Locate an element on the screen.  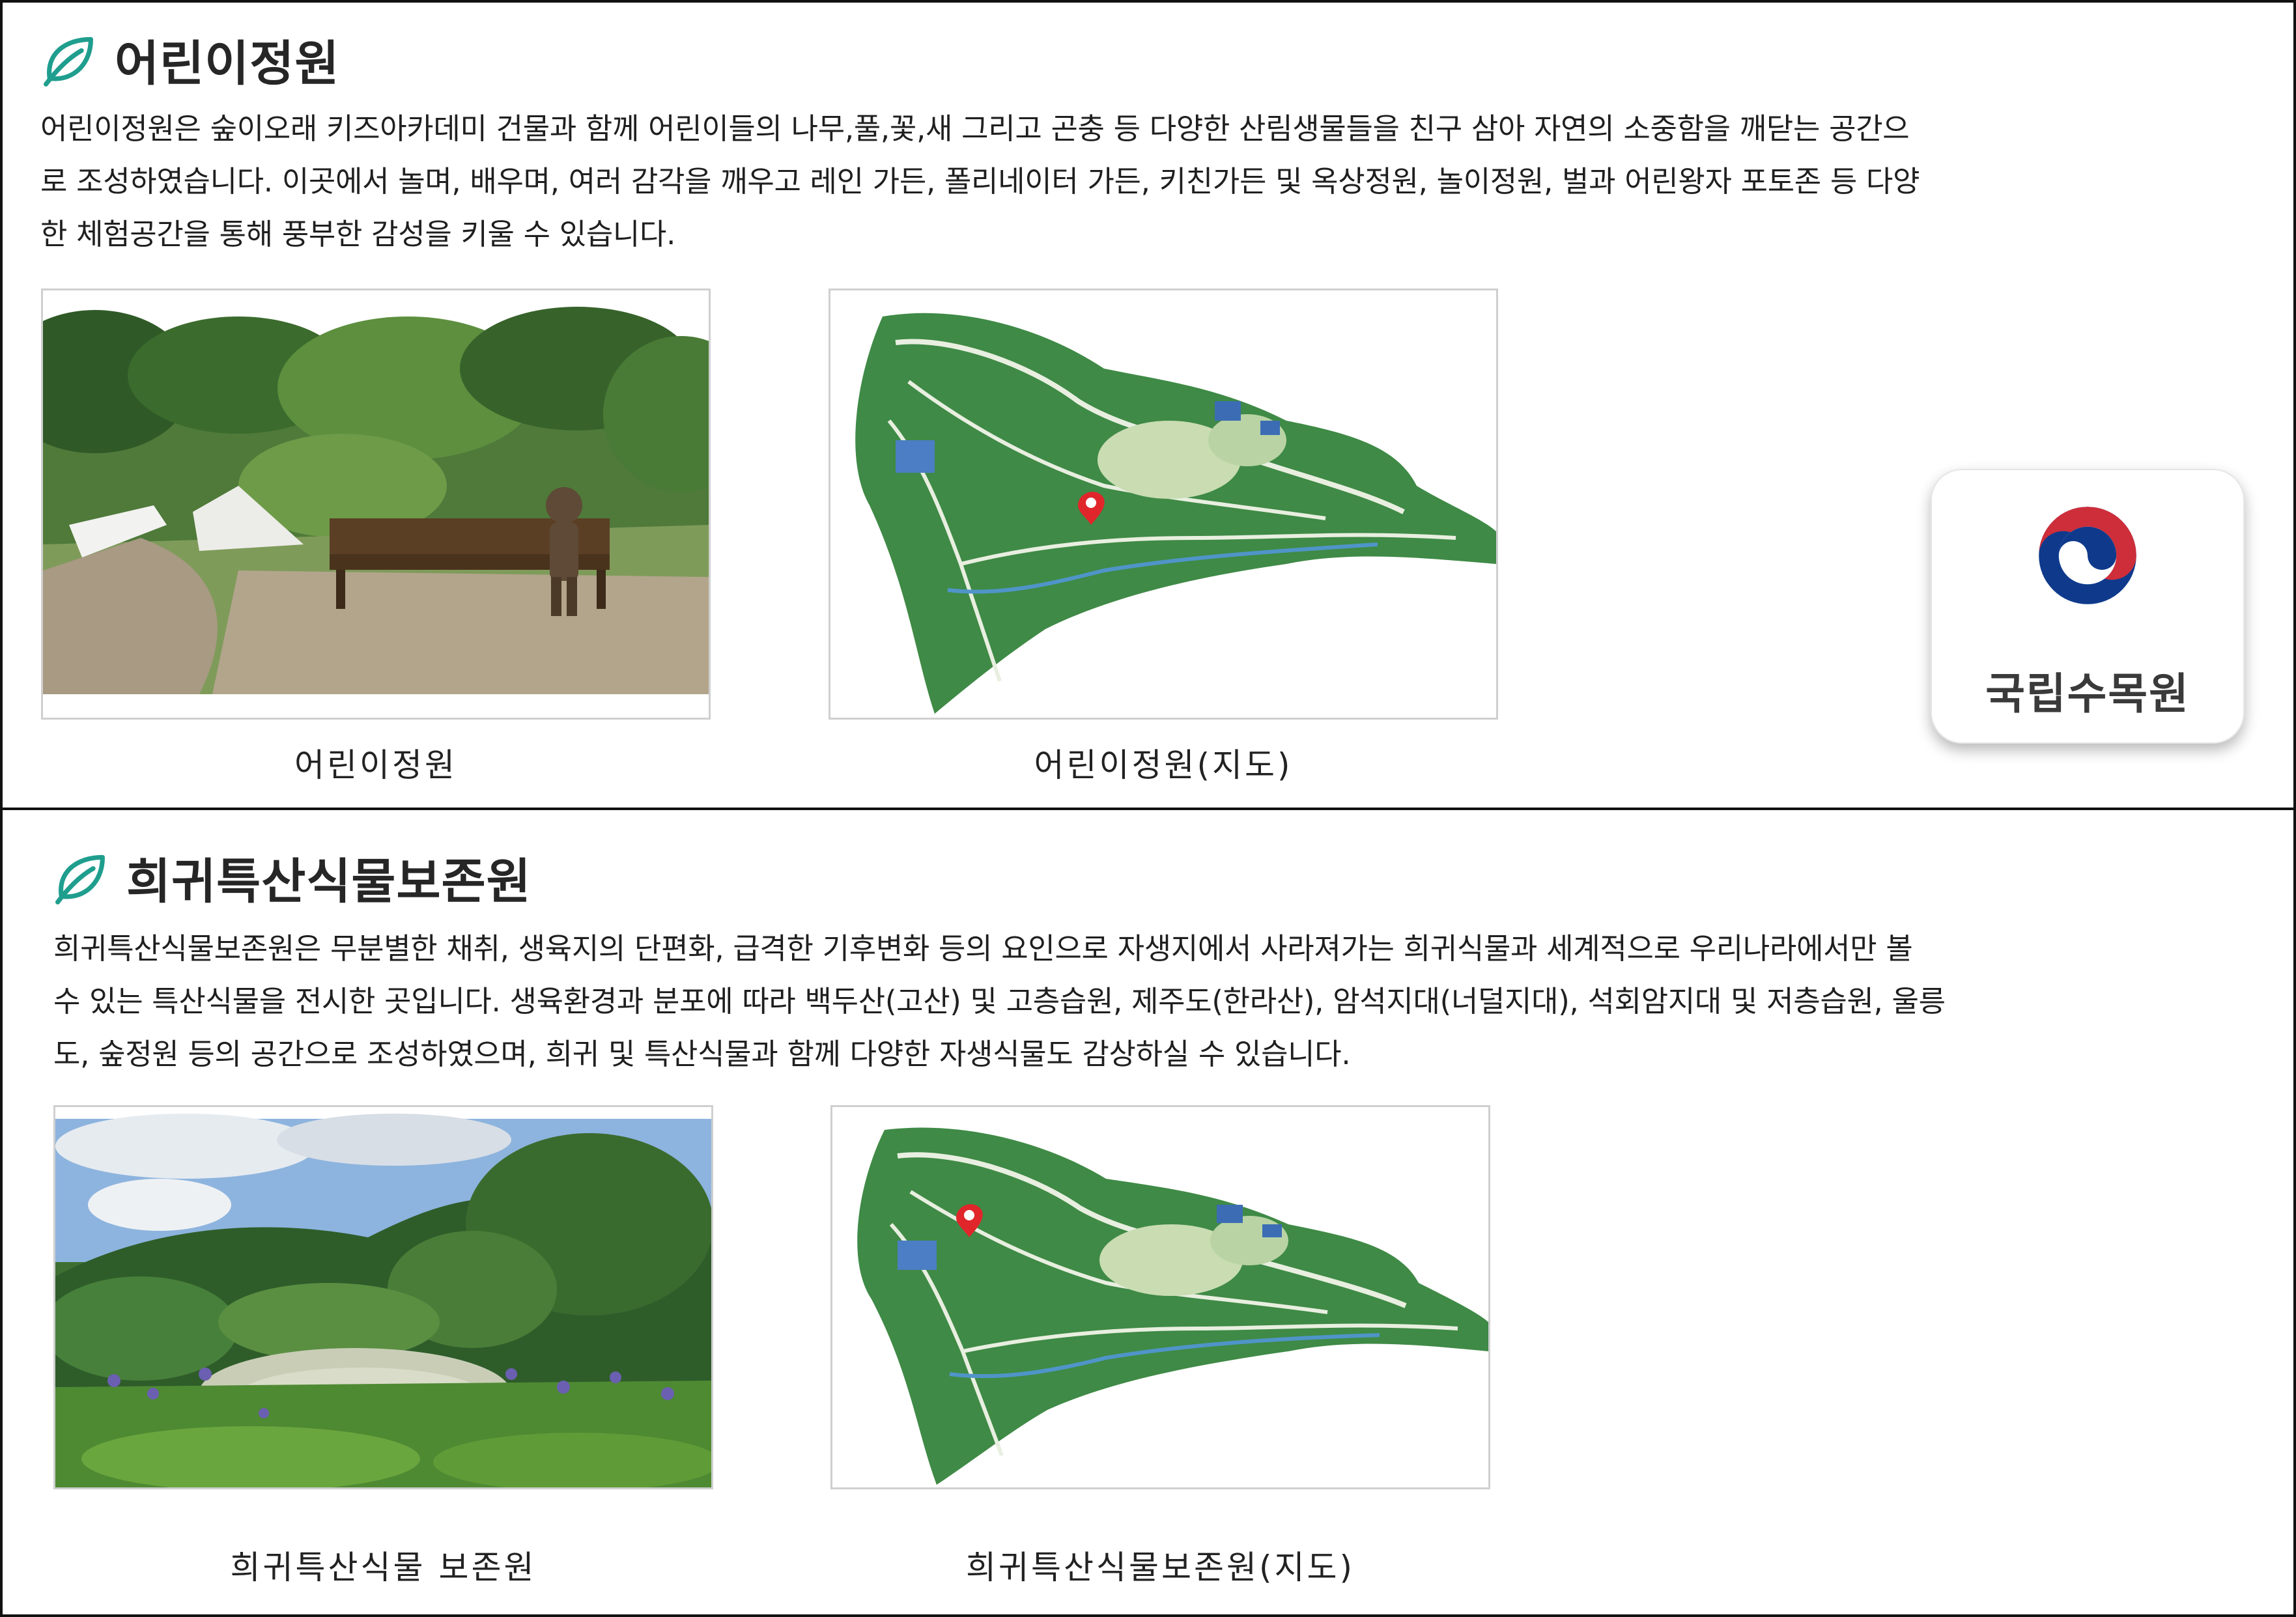
garden-map is located at coordinates (1164, 504).